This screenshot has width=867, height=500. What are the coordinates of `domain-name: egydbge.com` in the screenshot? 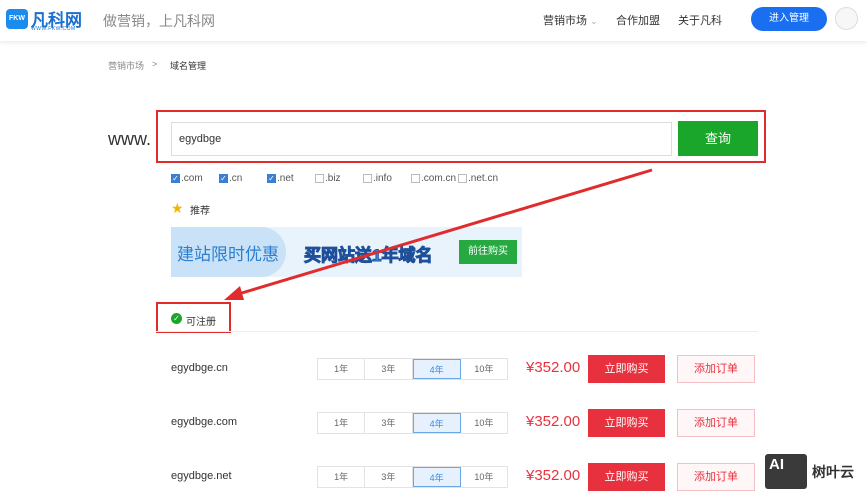 It's located at (204, 422).